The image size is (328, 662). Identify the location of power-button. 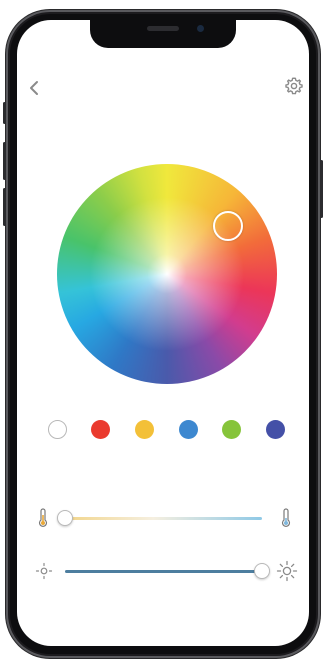
(321, 189).